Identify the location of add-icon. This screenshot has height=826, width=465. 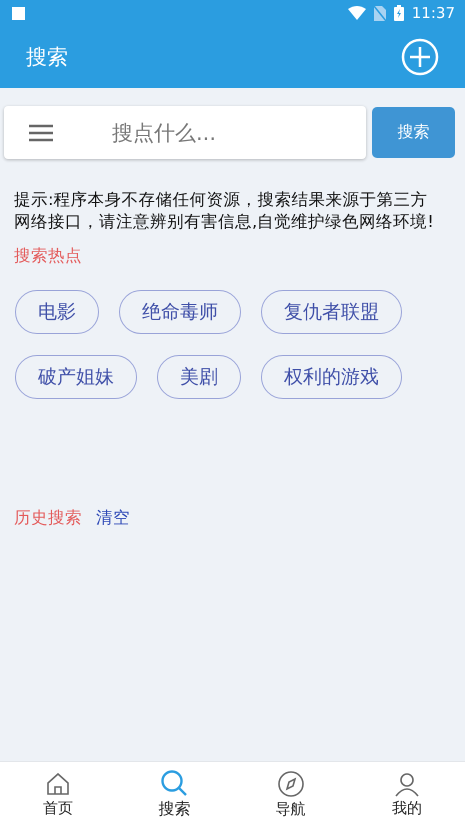
(420, 57).